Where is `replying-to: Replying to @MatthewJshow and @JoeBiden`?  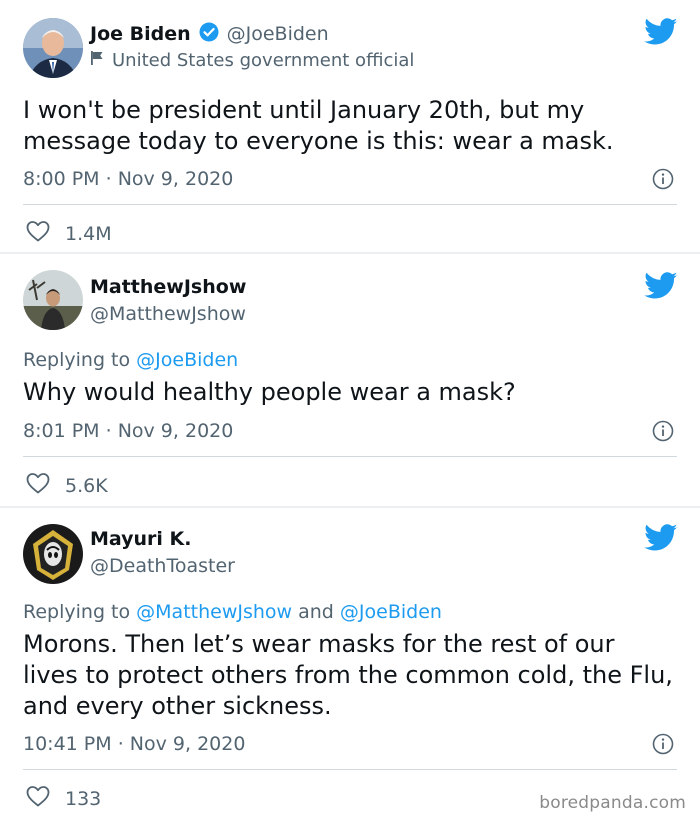 replying-to: Replying to @MatthewJshow and @JoeBiden is located at coordinates (232, 612).